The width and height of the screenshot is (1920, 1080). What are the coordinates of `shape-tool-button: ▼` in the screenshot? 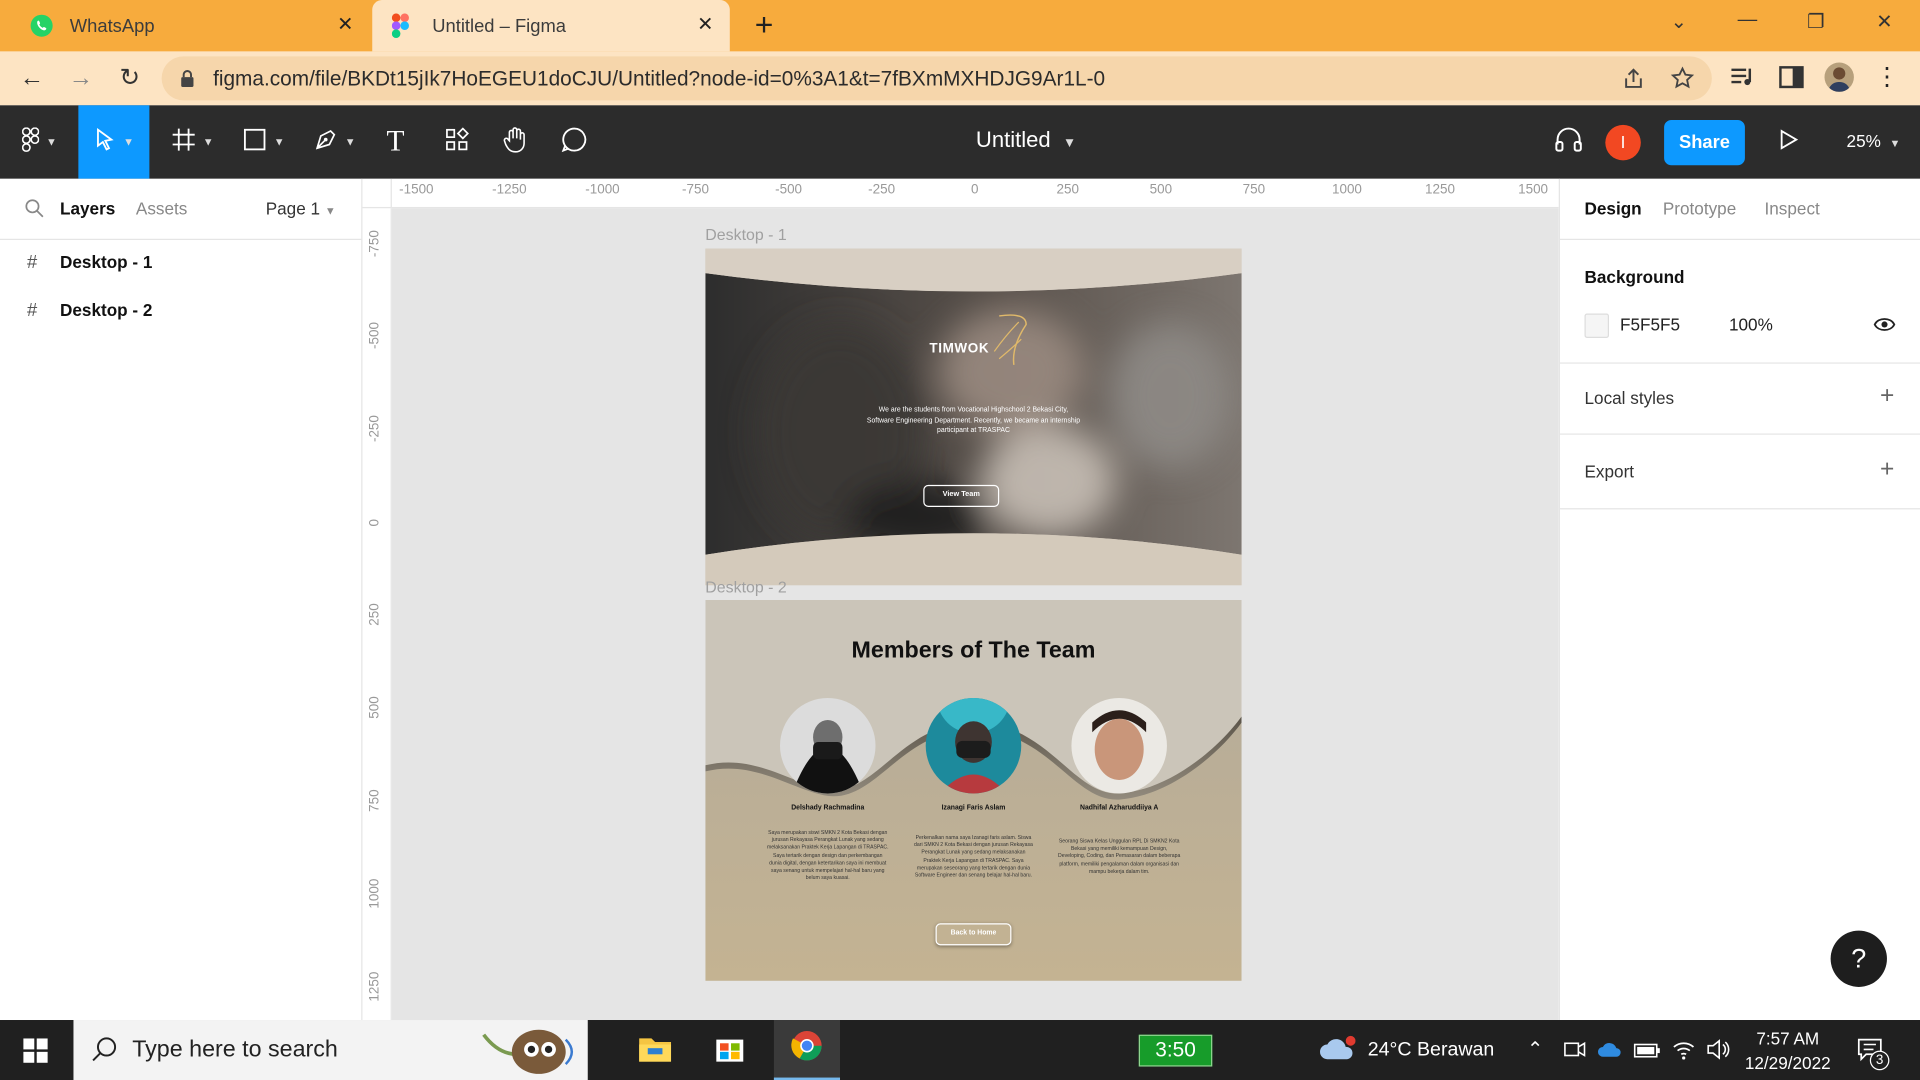 It's located at (263, 141).